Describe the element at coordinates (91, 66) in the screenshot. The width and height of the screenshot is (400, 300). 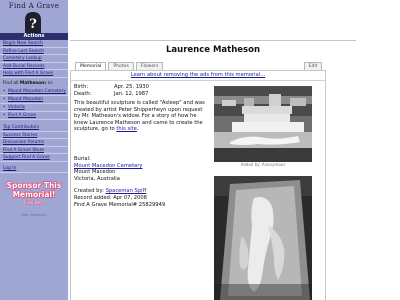
I see `tab-memorial: Memorial` at that location.